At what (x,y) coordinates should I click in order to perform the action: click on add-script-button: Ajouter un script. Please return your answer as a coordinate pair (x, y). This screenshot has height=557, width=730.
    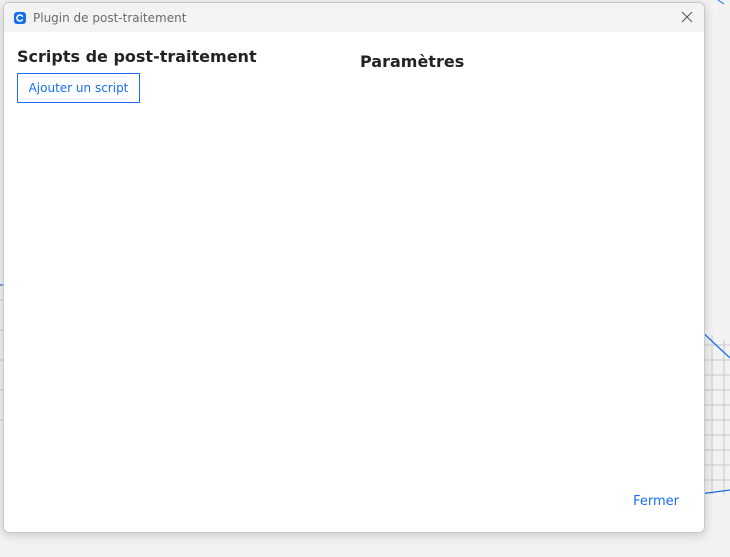
    Looking at the image, I should click on (78, 88).